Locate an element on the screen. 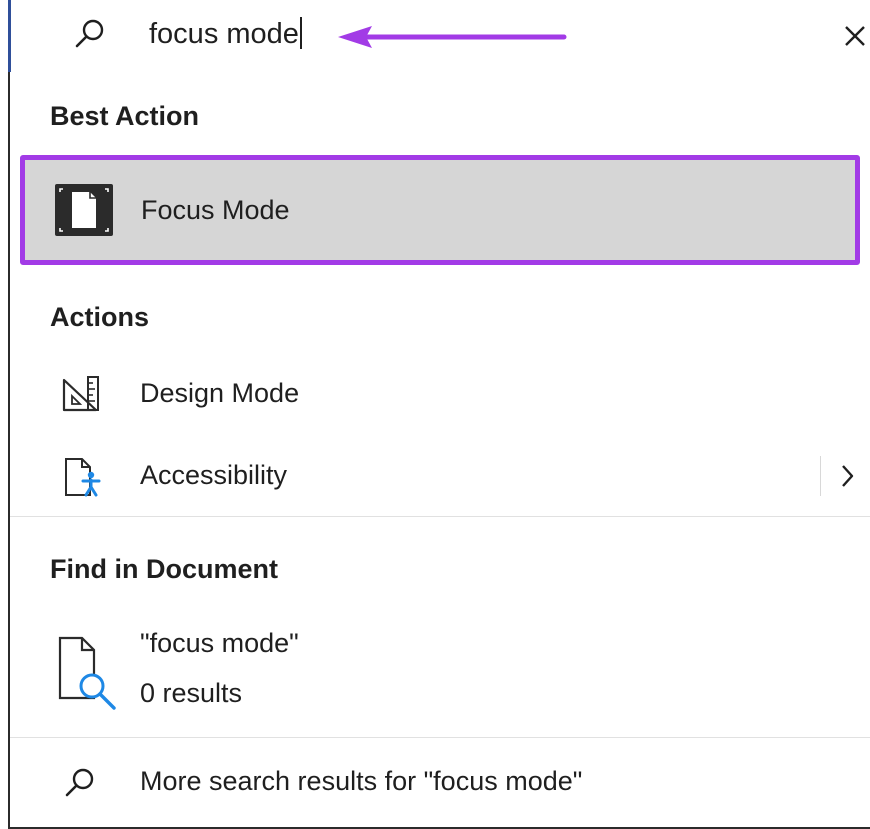  document-search-icon is located at coordinates (87, 673).